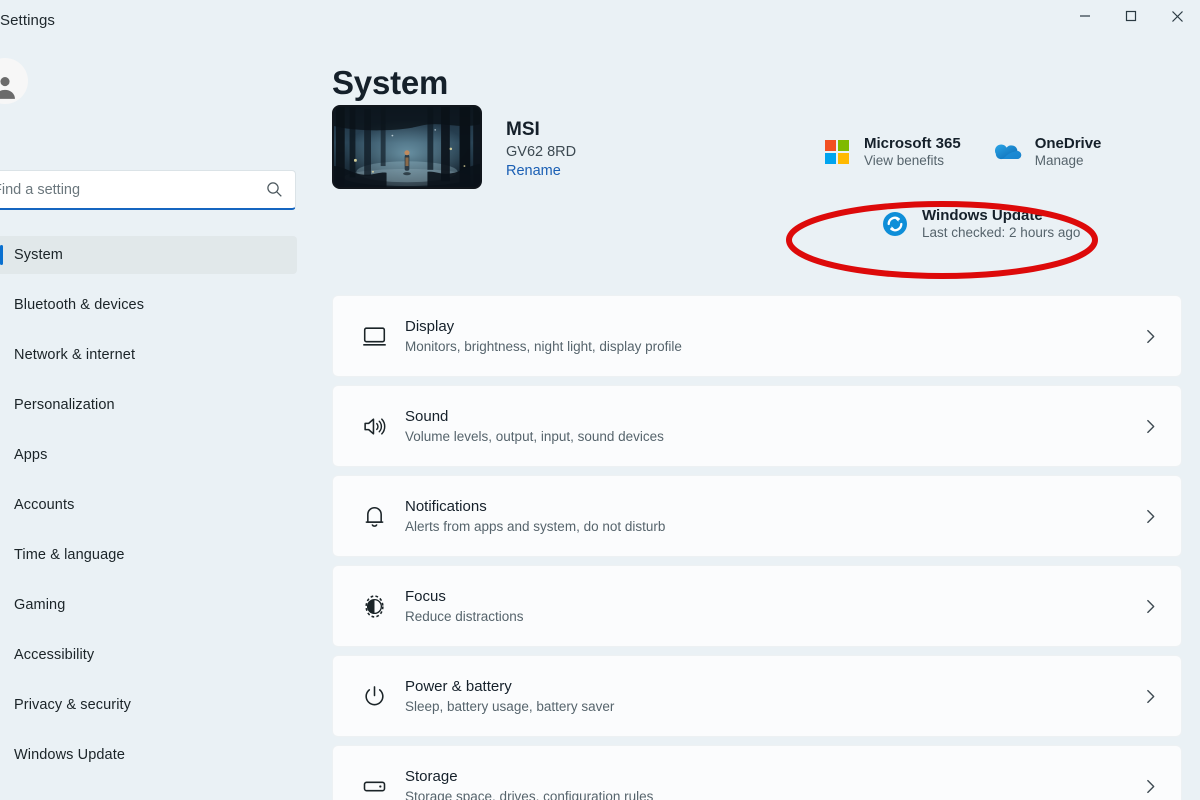 This screenshot has width=1200, height=800. Describe the element at coordinates (374, 696) in the screenshot. I see `power-icon` at that location.